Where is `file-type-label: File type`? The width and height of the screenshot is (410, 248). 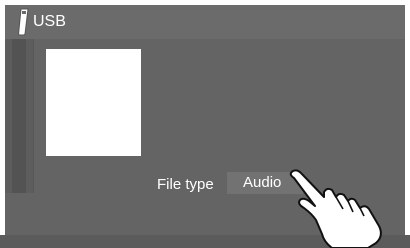
file-type-label: File type is located at coordinates (185, 184).